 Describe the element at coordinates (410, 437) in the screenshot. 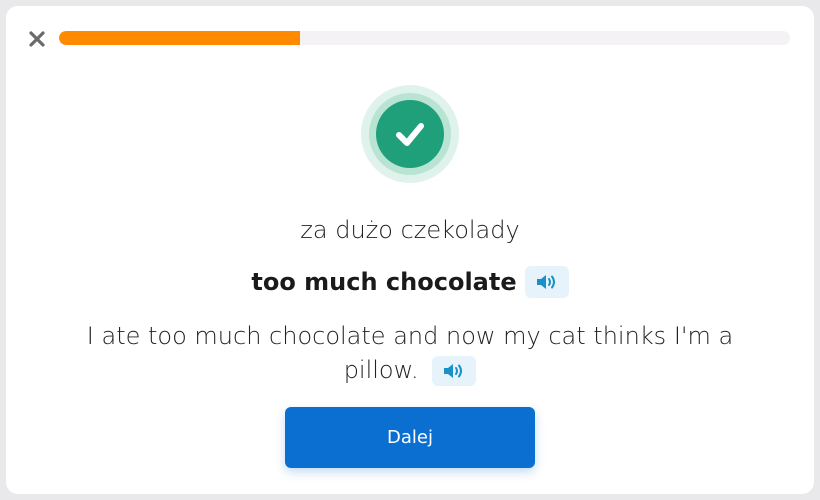

I see `continue-button: Dalej` at that location.